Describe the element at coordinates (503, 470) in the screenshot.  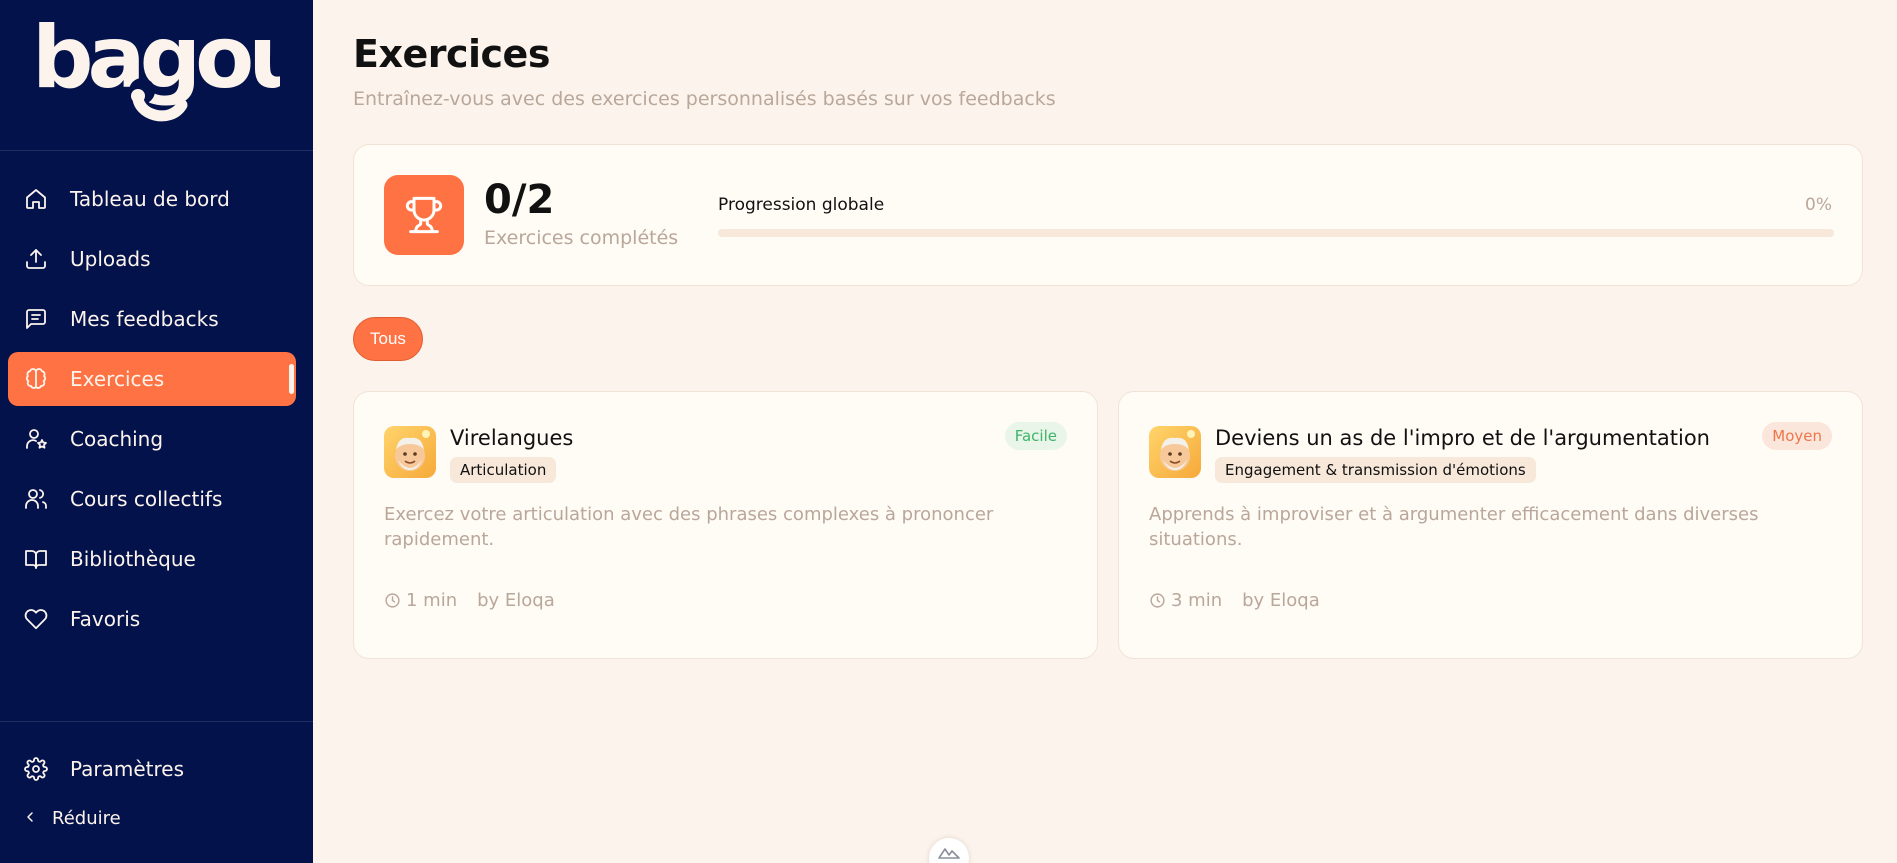
I see `exercise-category-tag: Articulation` at that location.